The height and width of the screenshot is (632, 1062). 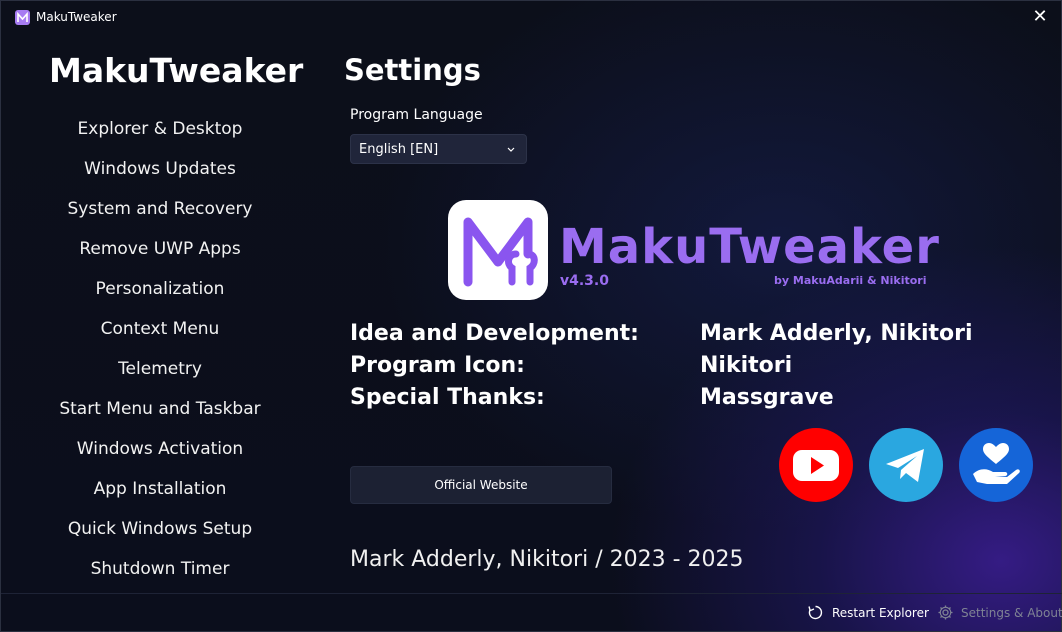 What do you see at coordinates (494, 333) in the screenshot?
I see `credit-key: Idea and Development:` at bounding box center [494, 333].